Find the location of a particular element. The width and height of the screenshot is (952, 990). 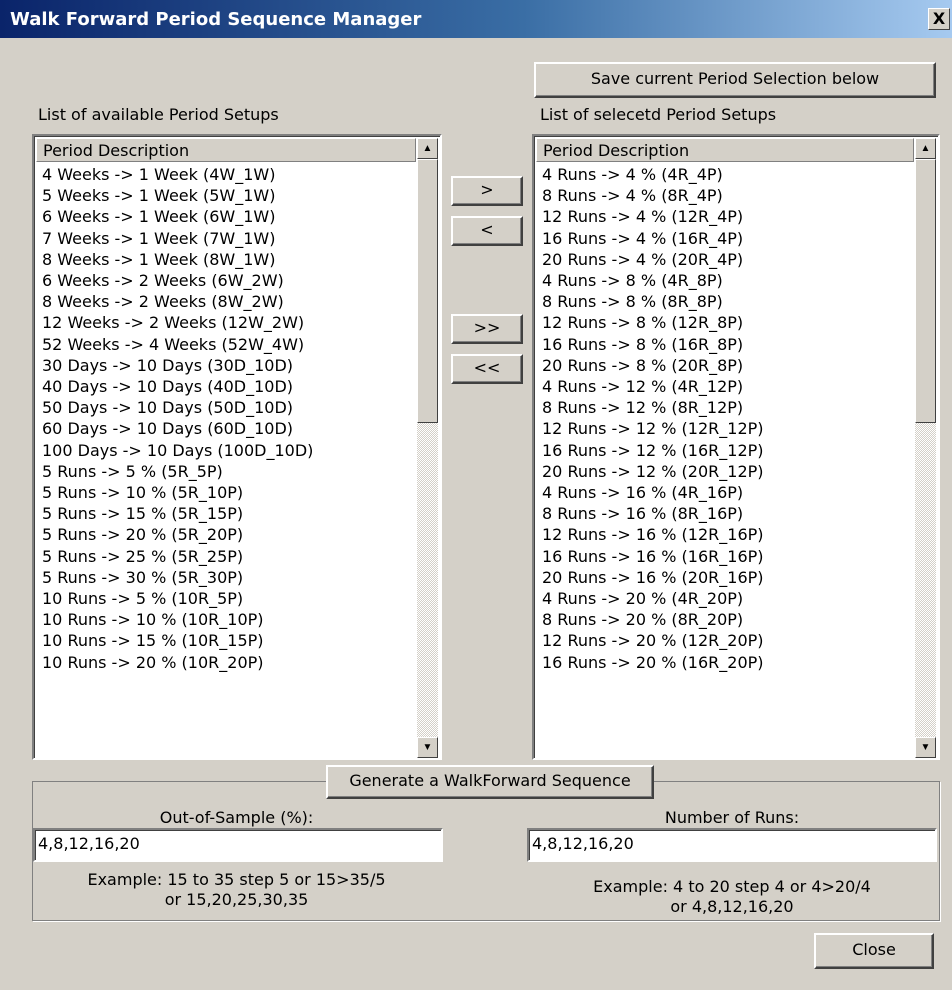

list-item: 5 Weeks -> 1 Week (5W_1W) is located at coordinates (177, 195).